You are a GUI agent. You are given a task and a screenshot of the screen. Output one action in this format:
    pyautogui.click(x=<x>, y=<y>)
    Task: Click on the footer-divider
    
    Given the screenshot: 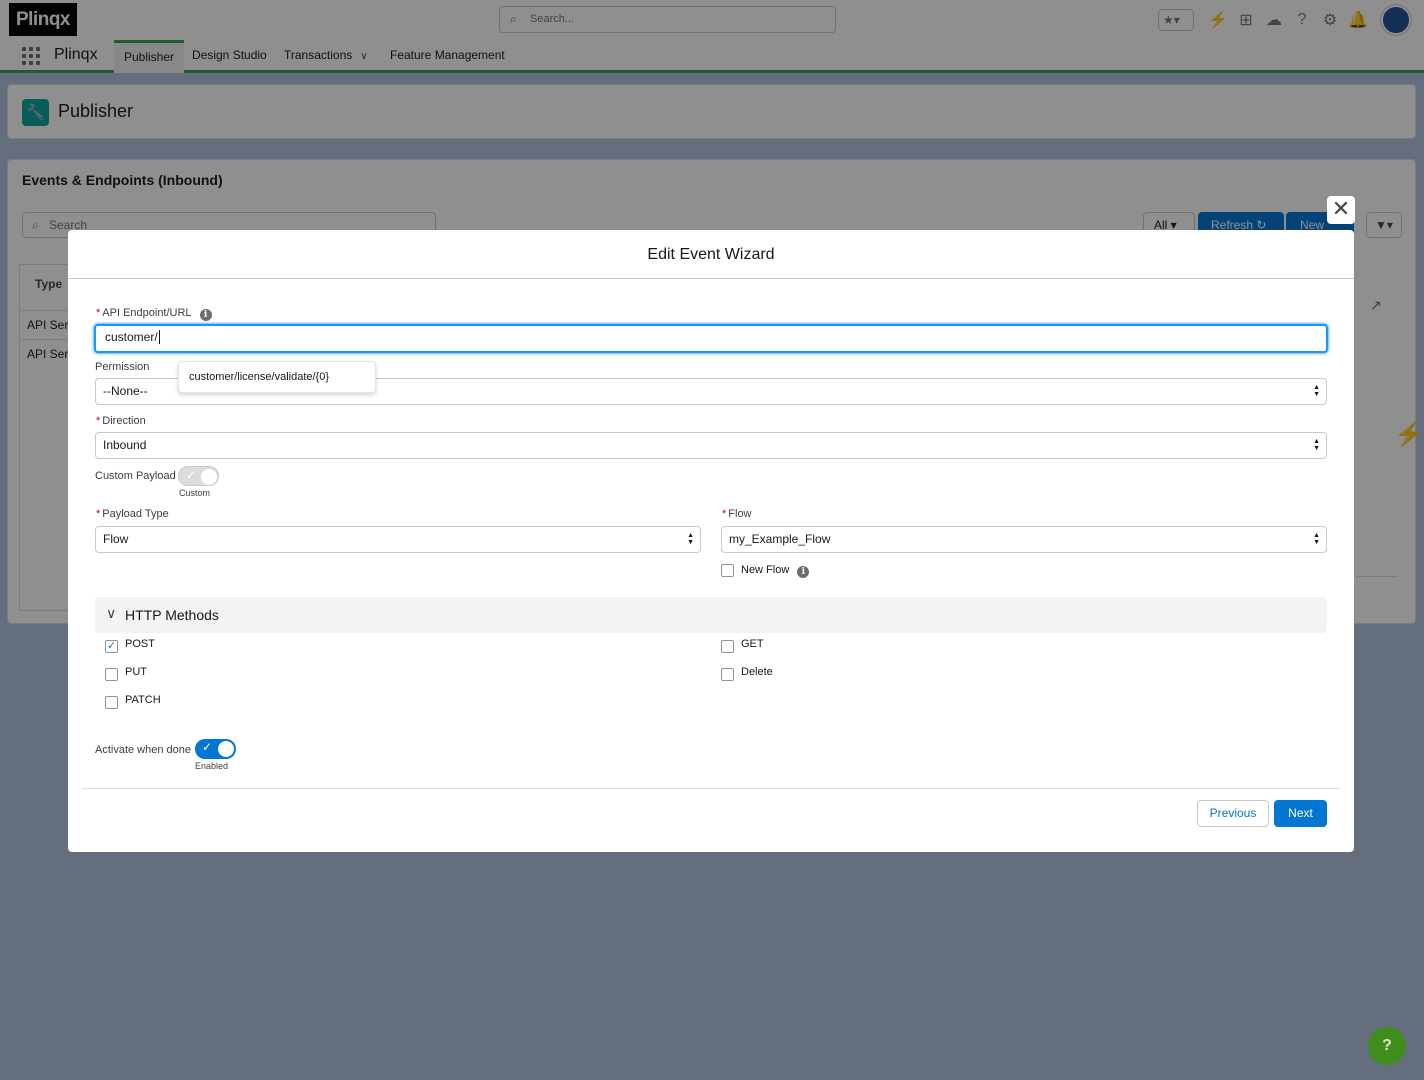 What is the action you would take?
    pyautogui.click(x=711, y=788)
    